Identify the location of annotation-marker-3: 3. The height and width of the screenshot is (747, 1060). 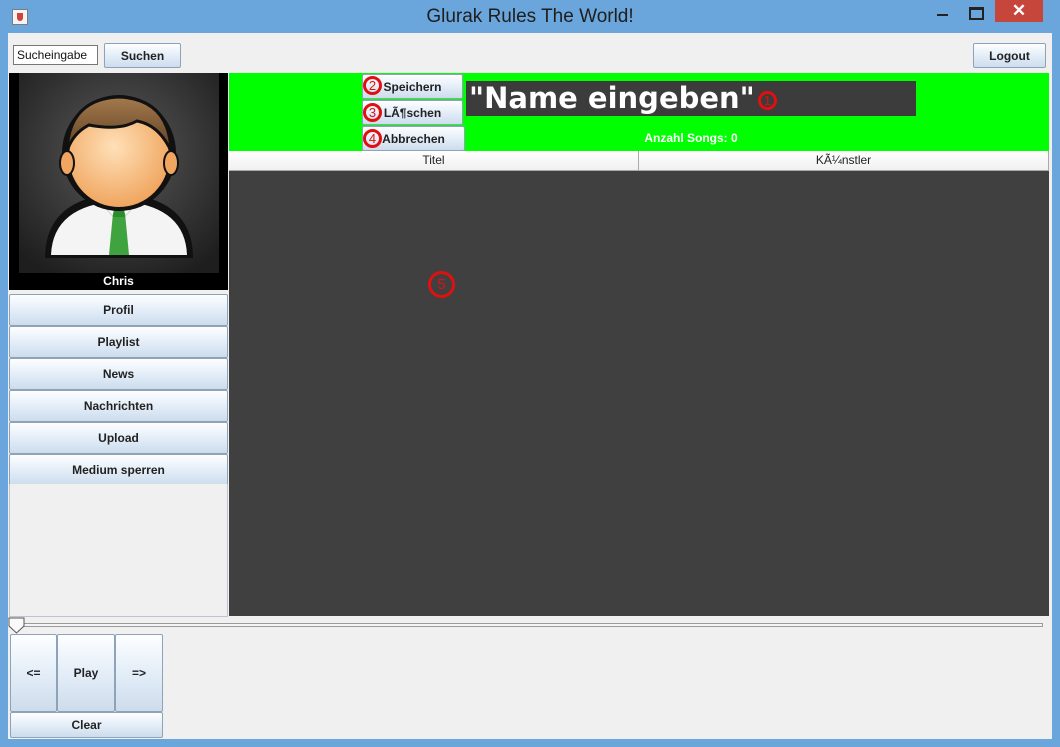
(372, 112).